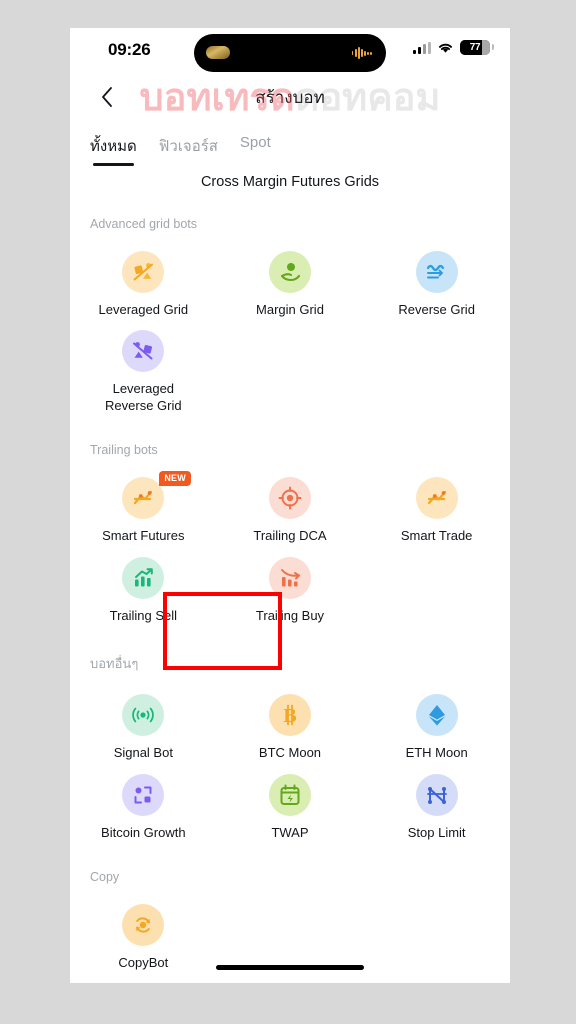 Image resolution: width=576 pixels, height=1024 pixels. Describe the element at coordinates (143, 616) in the screenshot. I see `bot-label: Trailing Sell` at that location.